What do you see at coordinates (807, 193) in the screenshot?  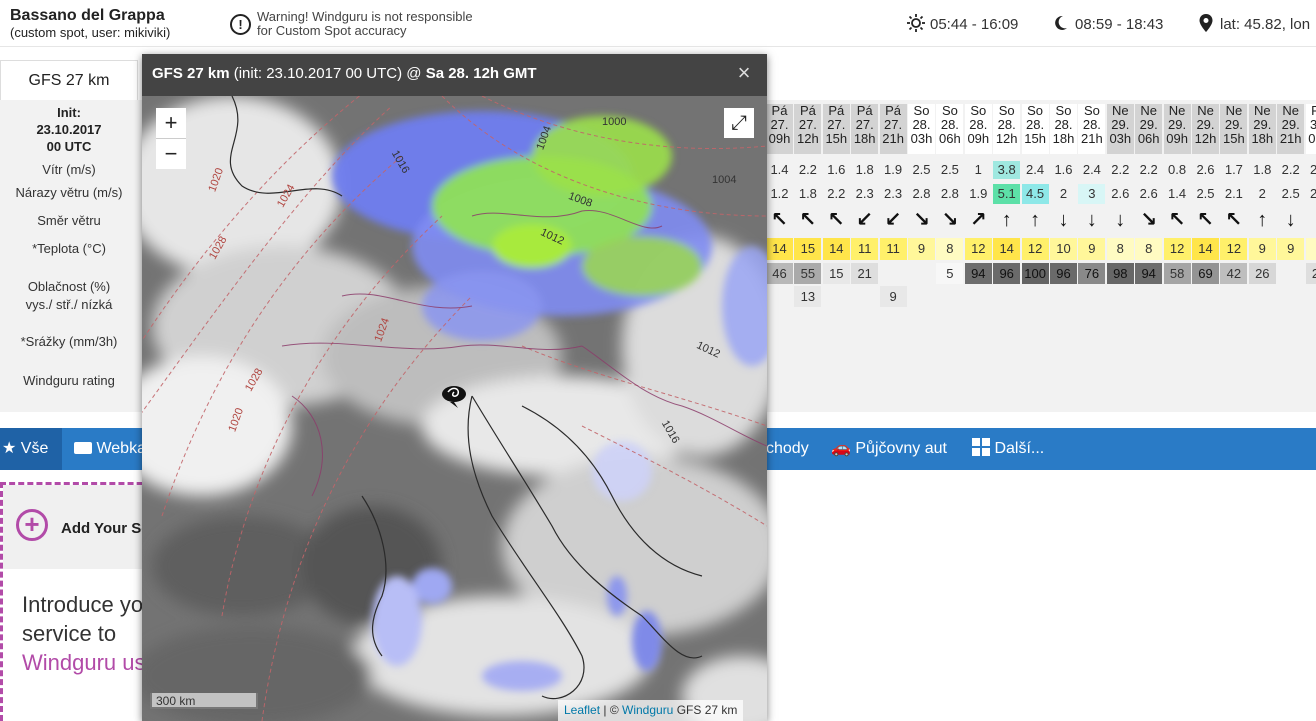 I see `wind-gust-cell: 1.8` at bounding box center [807, 193].